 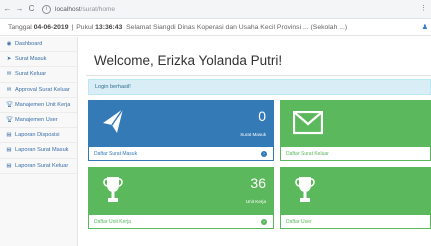 I want to click on panel-unit-kerja: 36 Unit Kerja Daftar Unit Kerja ›, so click(x=181, y=198).